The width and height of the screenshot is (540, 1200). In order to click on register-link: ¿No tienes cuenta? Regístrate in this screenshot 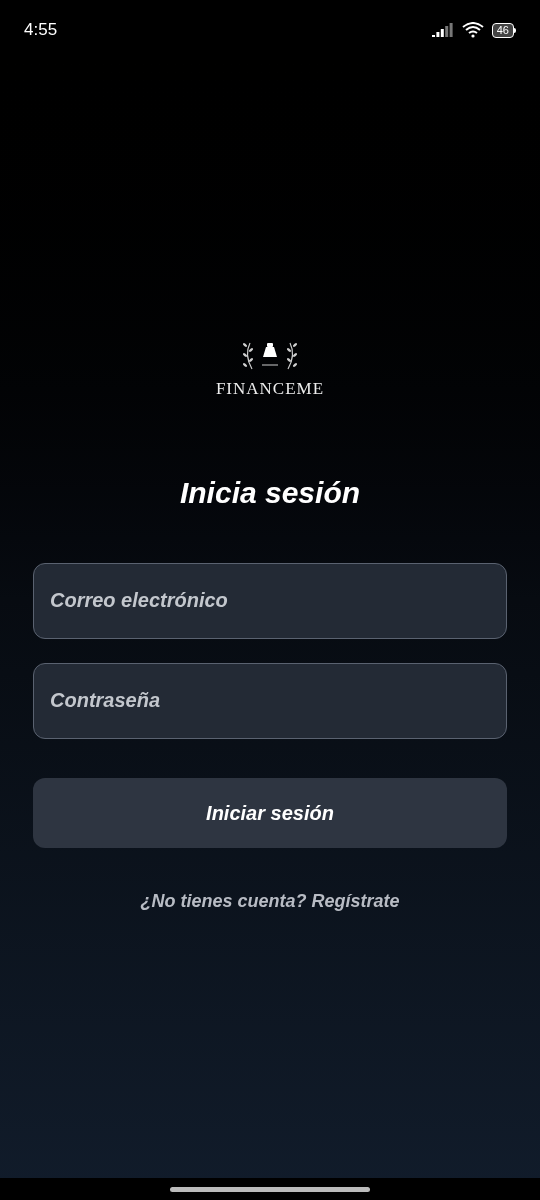, I will do `click(270, 901)`.